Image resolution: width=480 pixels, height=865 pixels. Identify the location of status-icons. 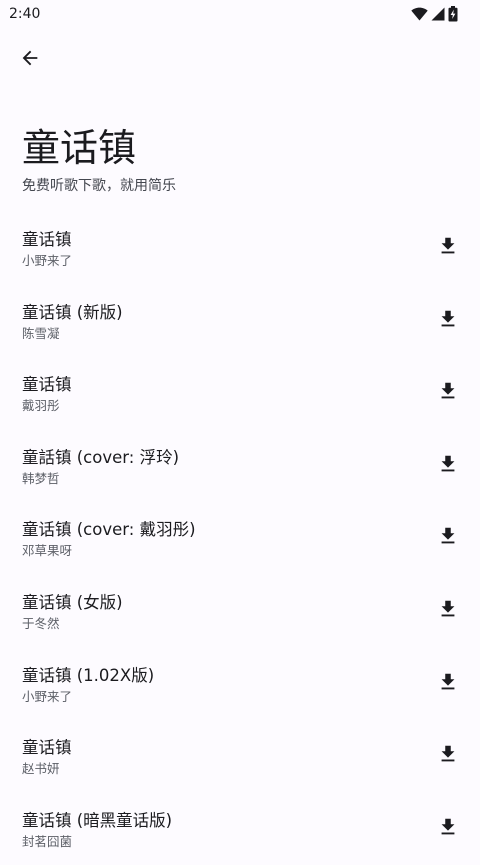
(434, 14).